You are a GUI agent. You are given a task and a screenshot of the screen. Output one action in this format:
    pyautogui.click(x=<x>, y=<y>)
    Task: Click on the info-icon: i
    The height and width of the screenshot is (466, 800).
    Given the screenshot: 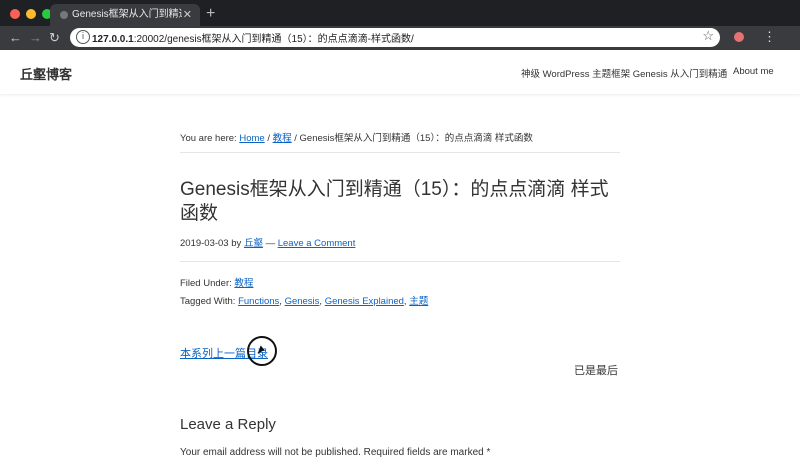 What is the action you would take?
    pyautogui.click(x=83, y=37)
    